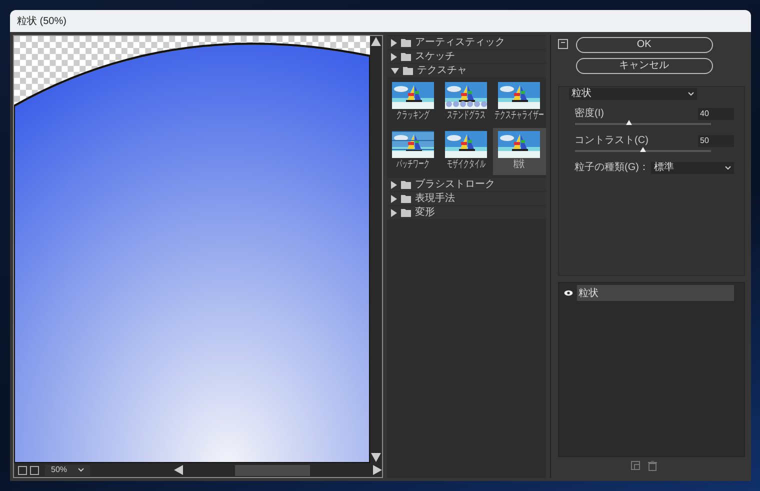 This screenshot has height=491, width=760. I want to click on trash-icon, so click(653, 466).